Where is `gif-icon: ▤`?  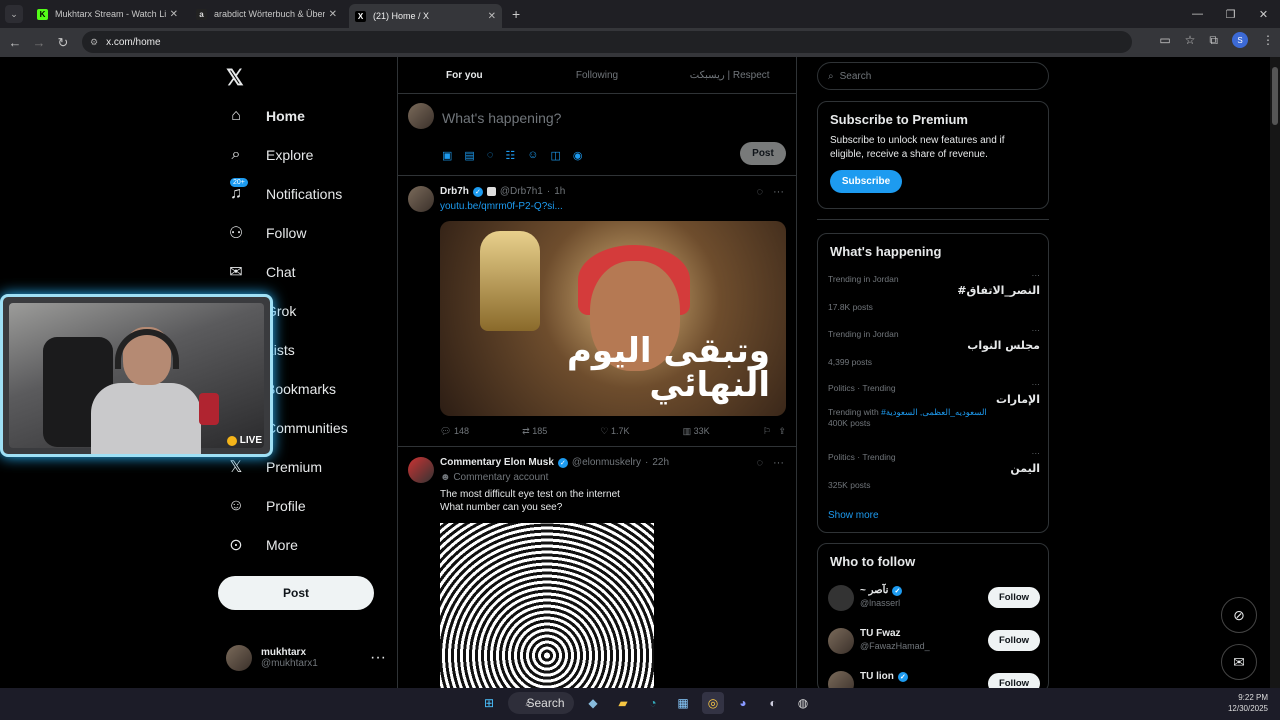 gif-icon: ▤ is located at coordinates (469, 155).